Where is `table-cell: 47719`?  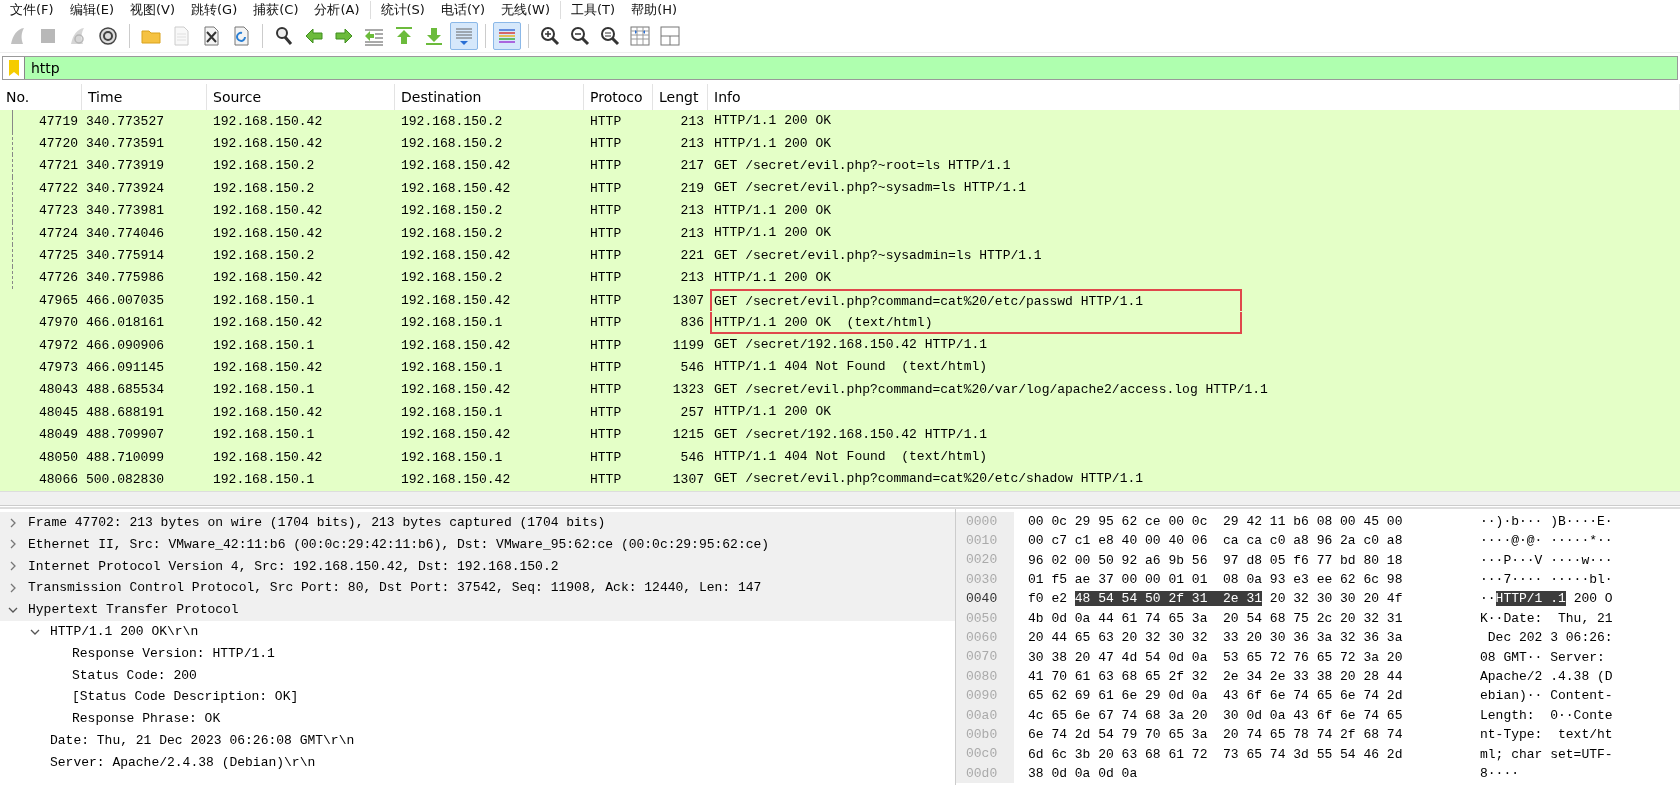
table-cell: 47719 is located at coordinates (58, 121).